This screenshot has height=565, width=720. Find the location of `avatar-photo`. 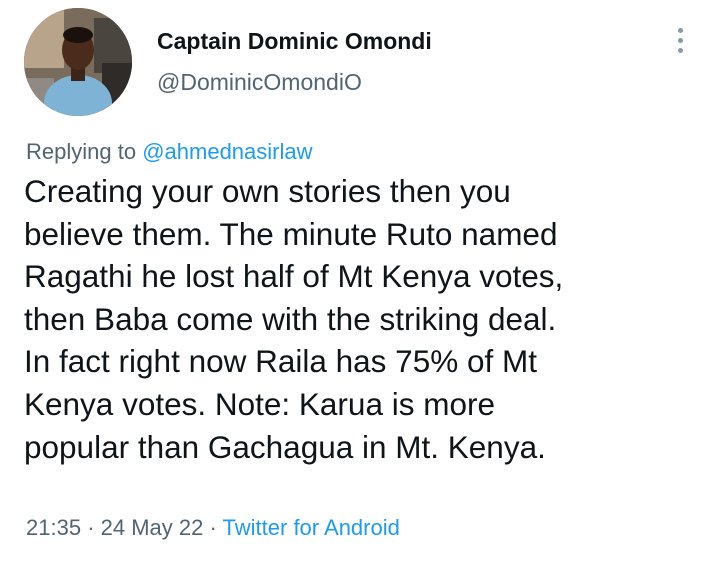

avatar-photo is located at coordinates (78, 62).